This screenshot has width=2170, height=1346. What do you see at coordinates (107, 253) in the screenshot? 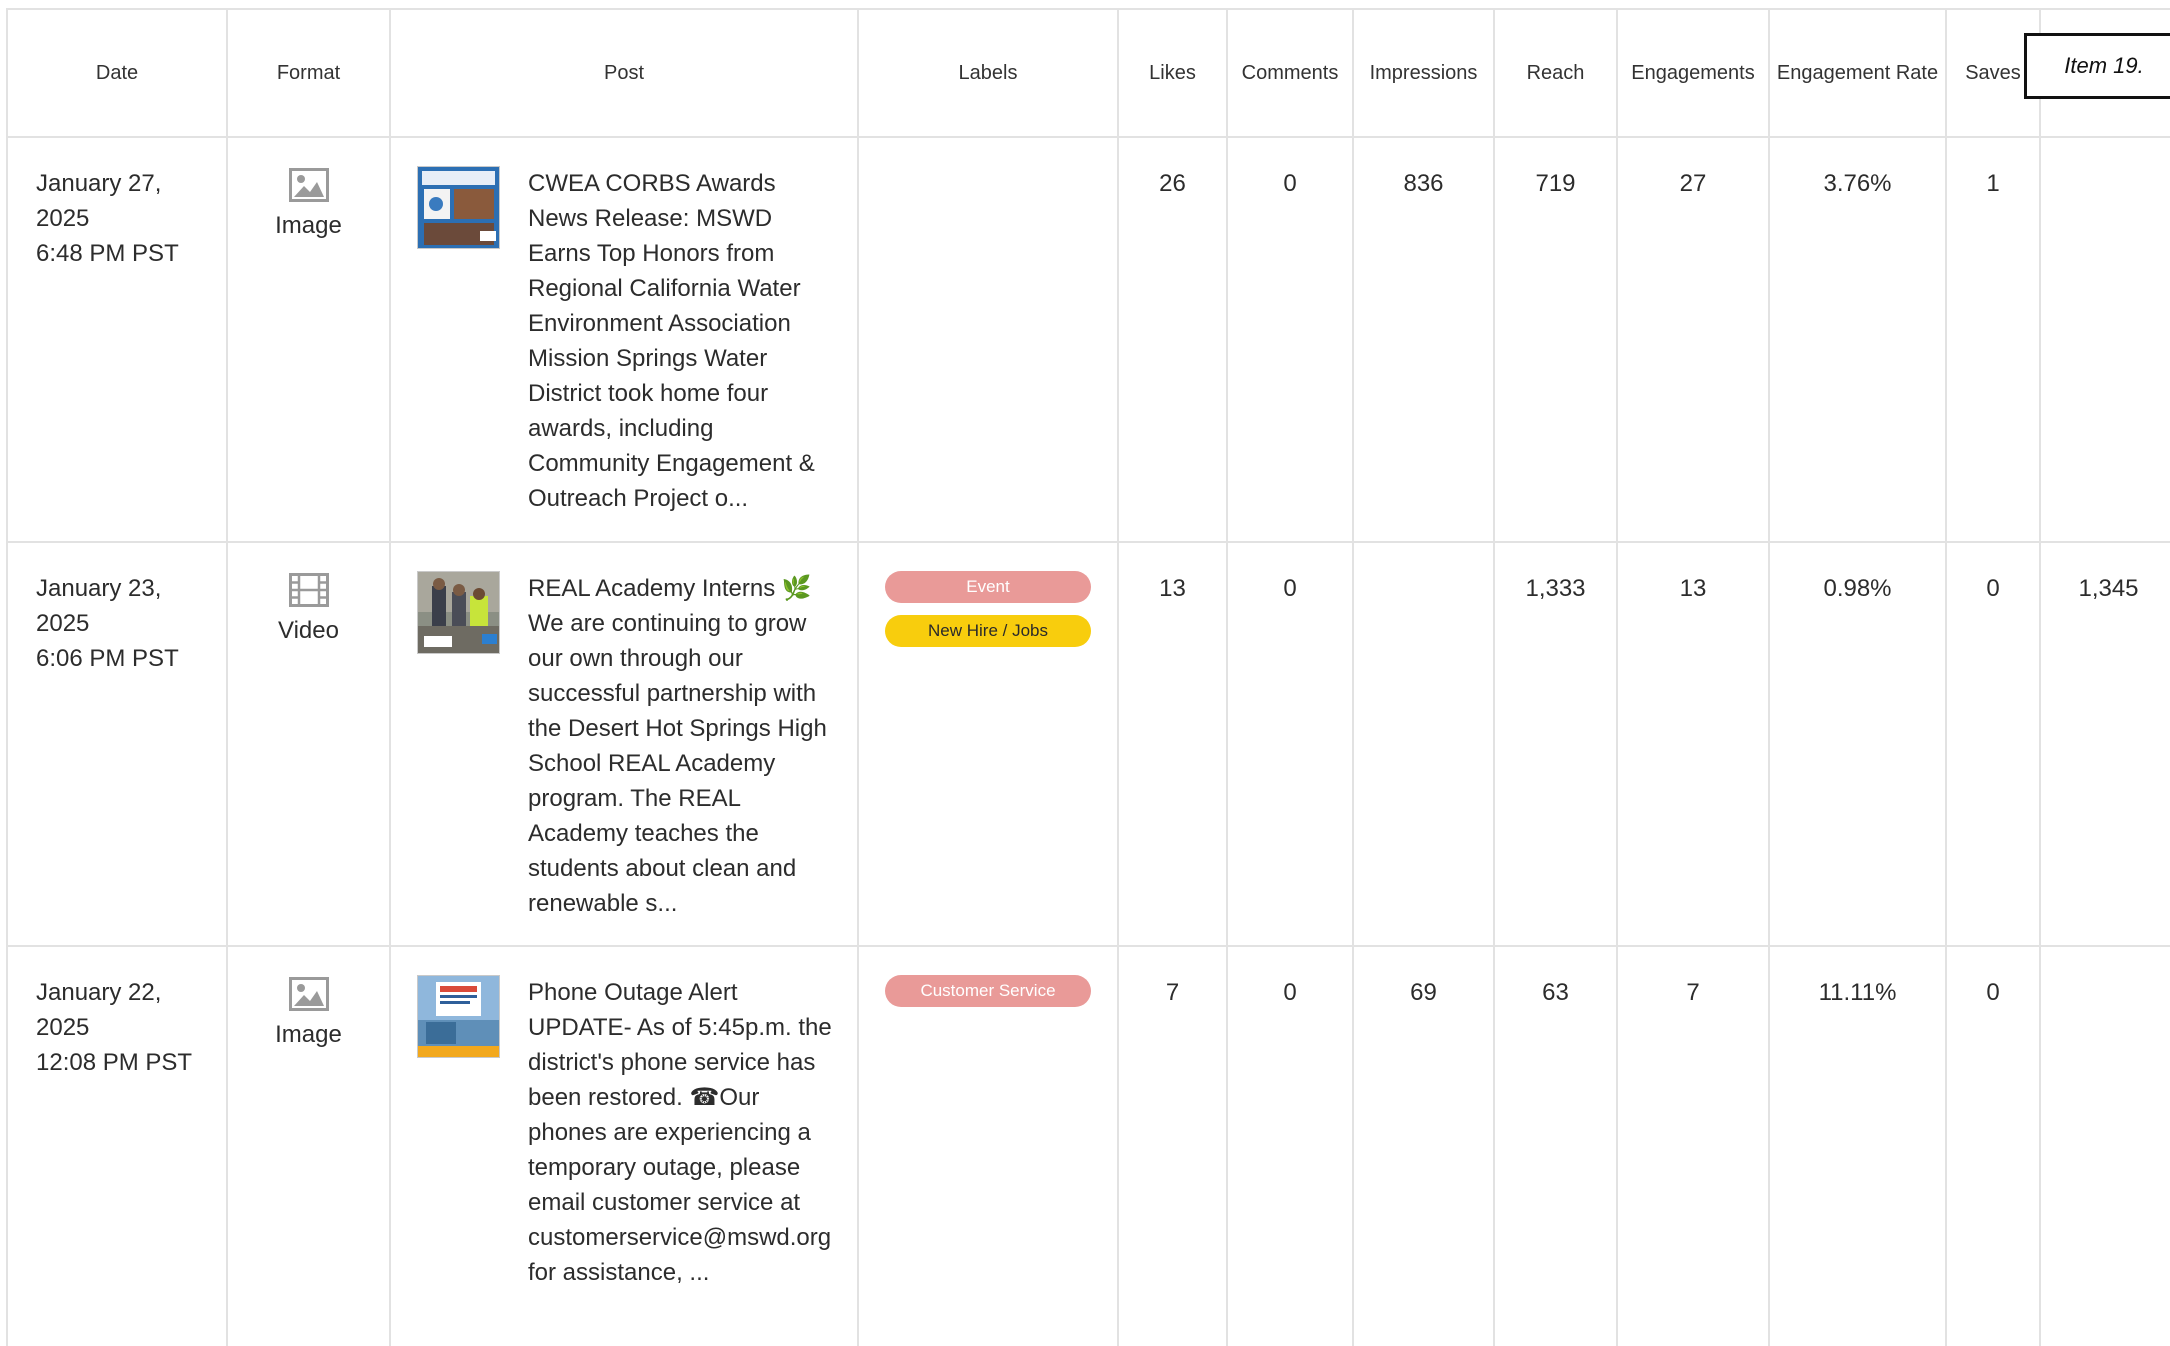
I see `time-text: 6:48 PM PST` at bounding box center [107, 253].